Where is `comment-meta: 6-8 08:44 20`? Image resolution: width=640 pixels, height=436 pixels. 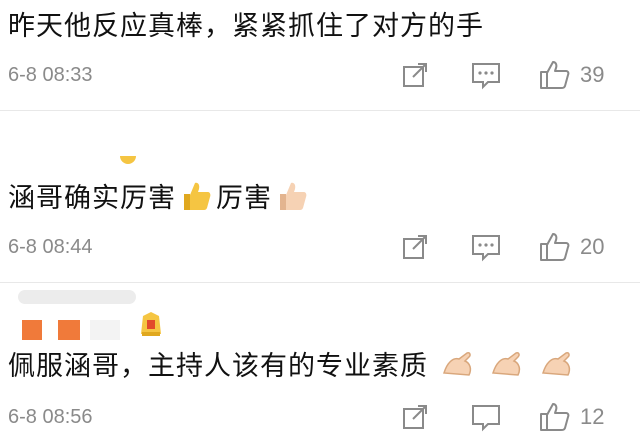
comment-meta: 6-8 08:44 20 is located at coordinates (320, 248).